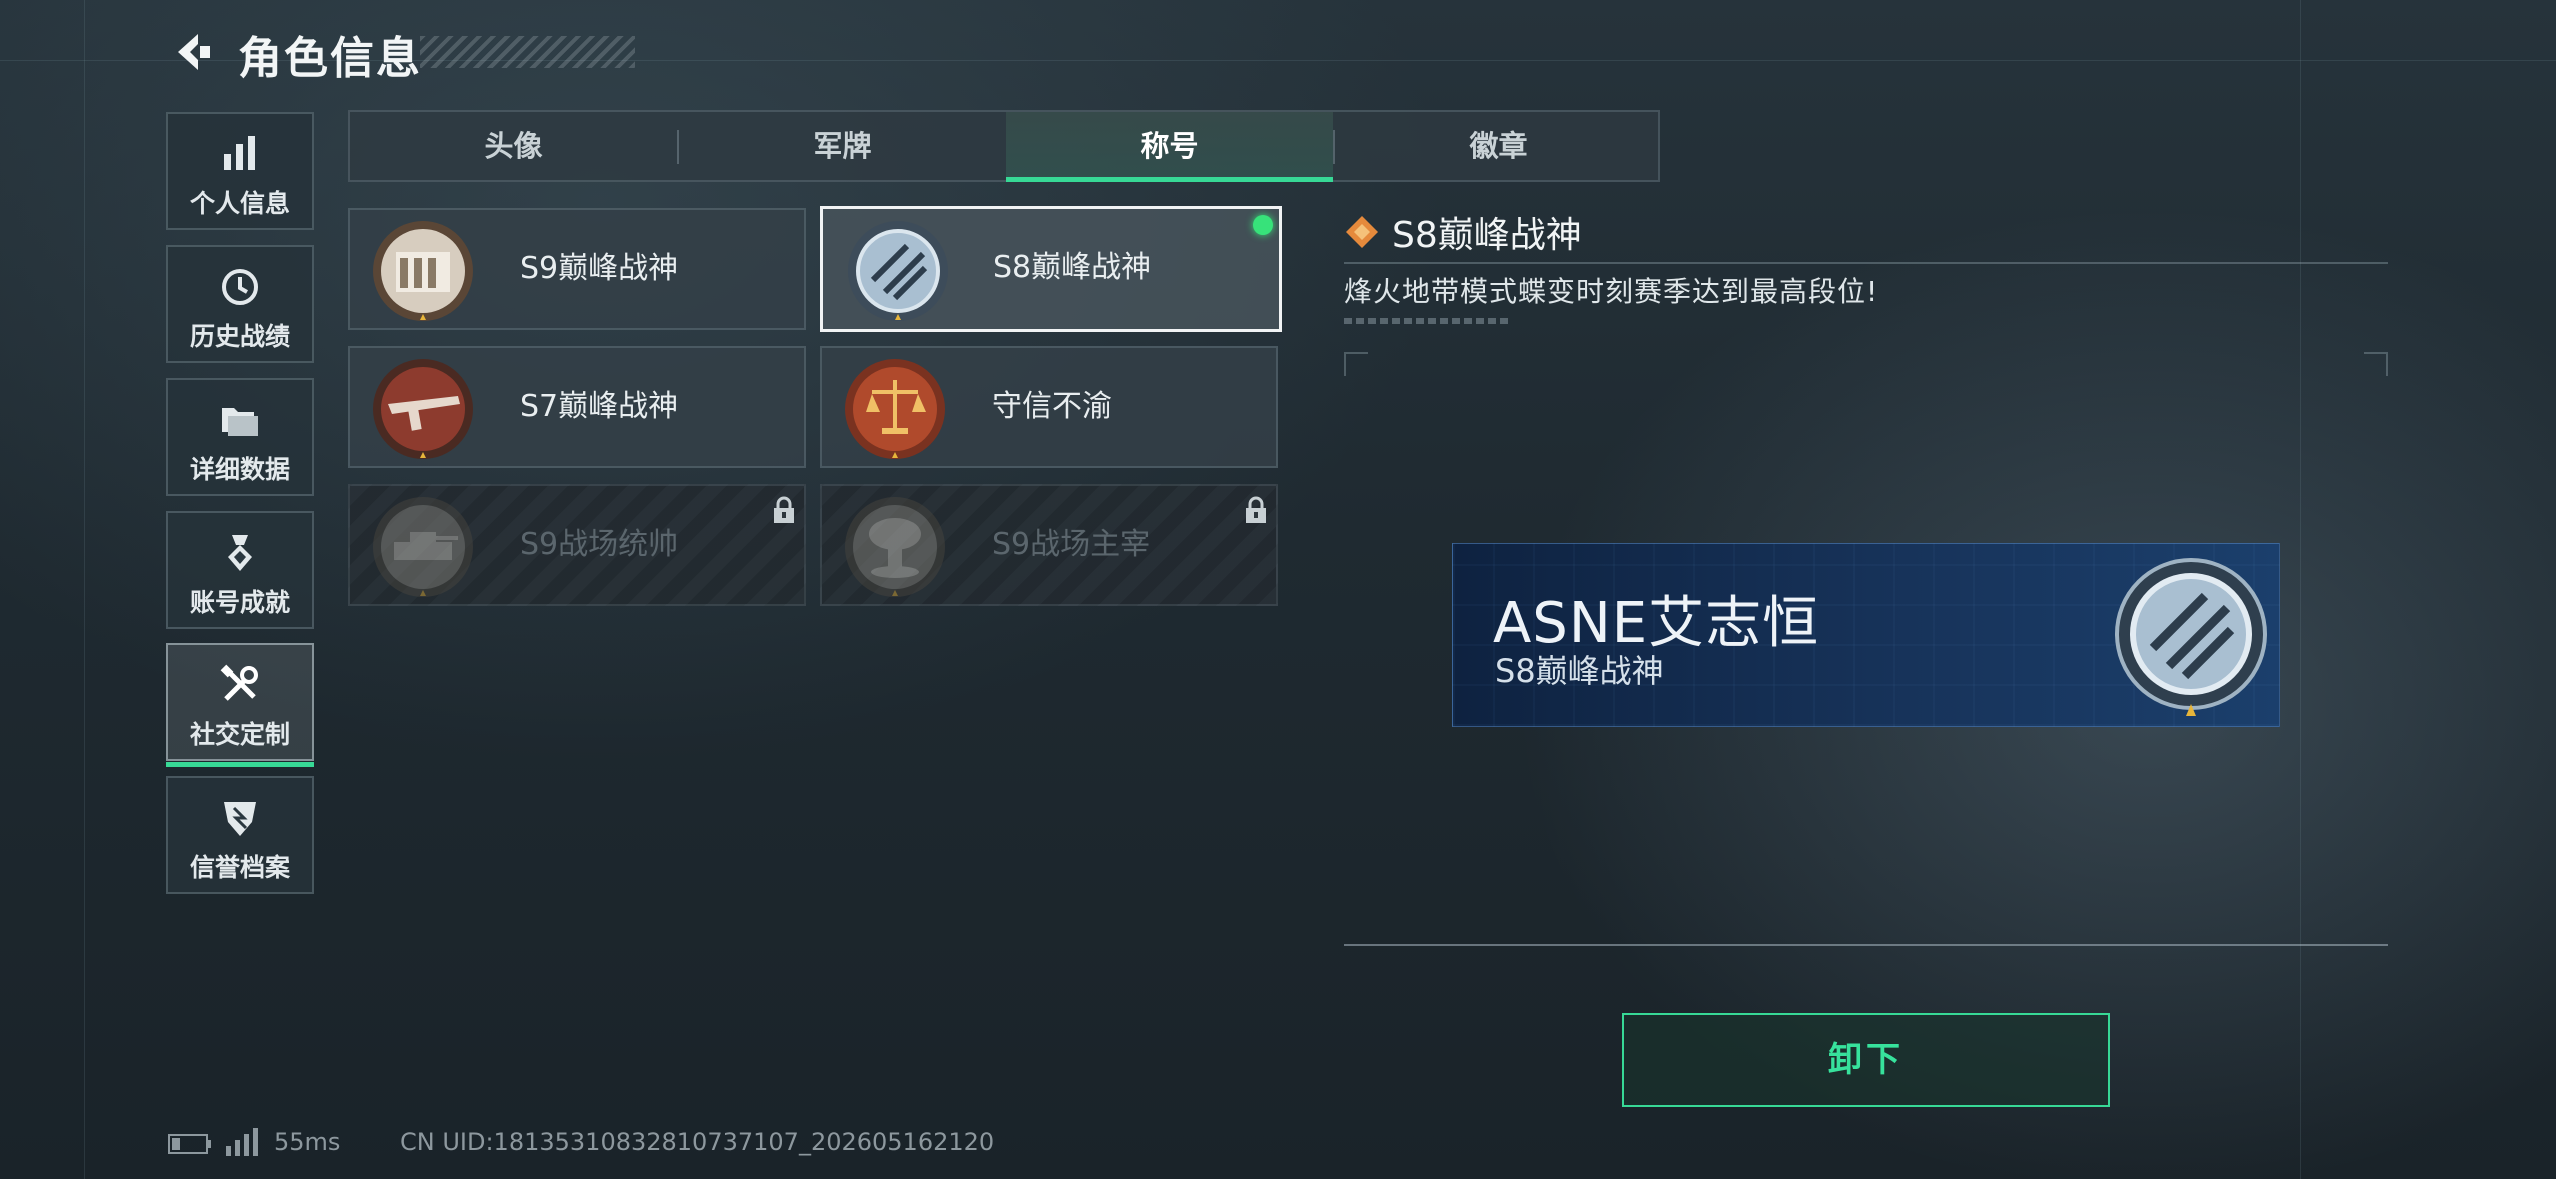  Describe the element at coordinates (1579, 671) in the screenshot. I see `nameplate-title: S8巅峰战神` at that location.